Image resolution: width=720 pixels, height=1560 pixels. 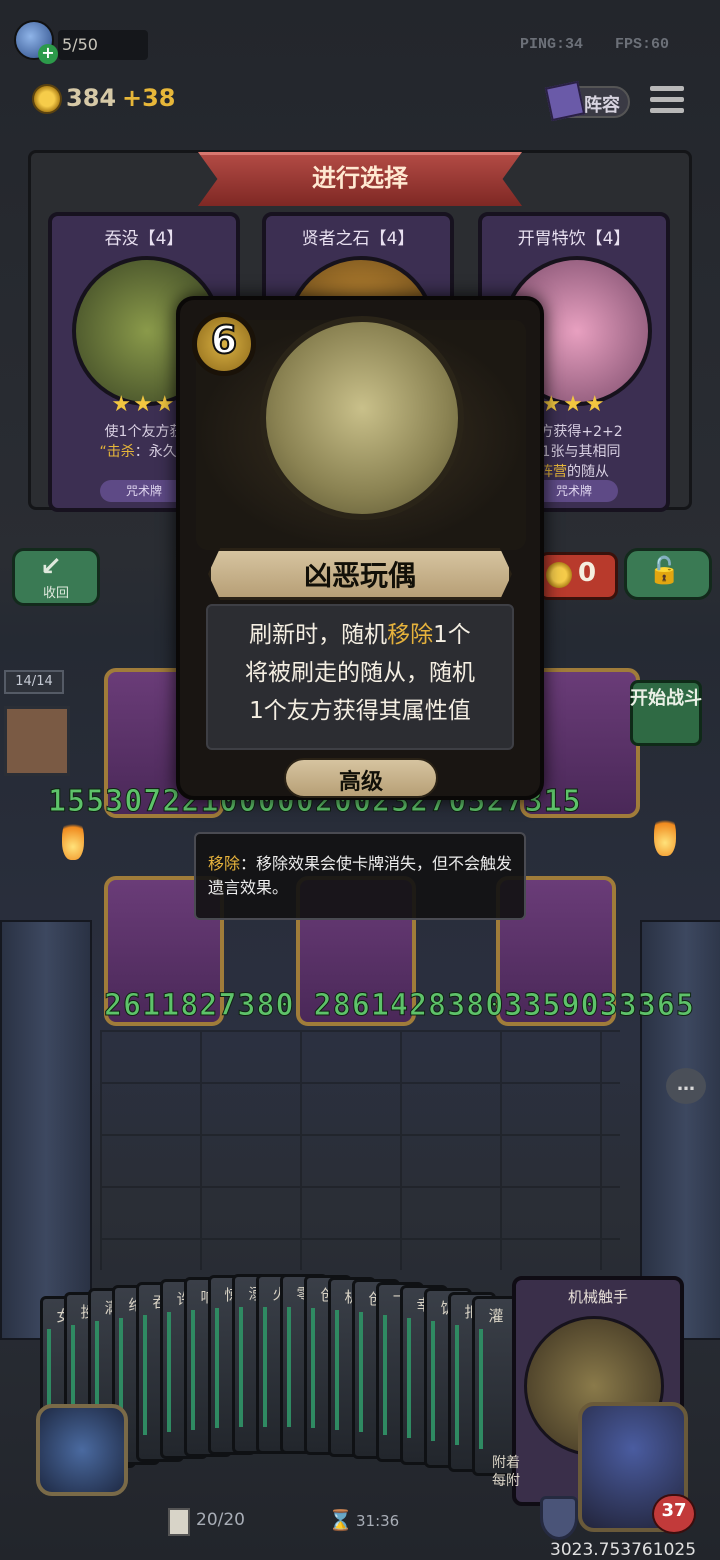 What do you see at coordinates (565, 101) in the screenshot?
I see `book-icon` at bounding box center [565, 101].